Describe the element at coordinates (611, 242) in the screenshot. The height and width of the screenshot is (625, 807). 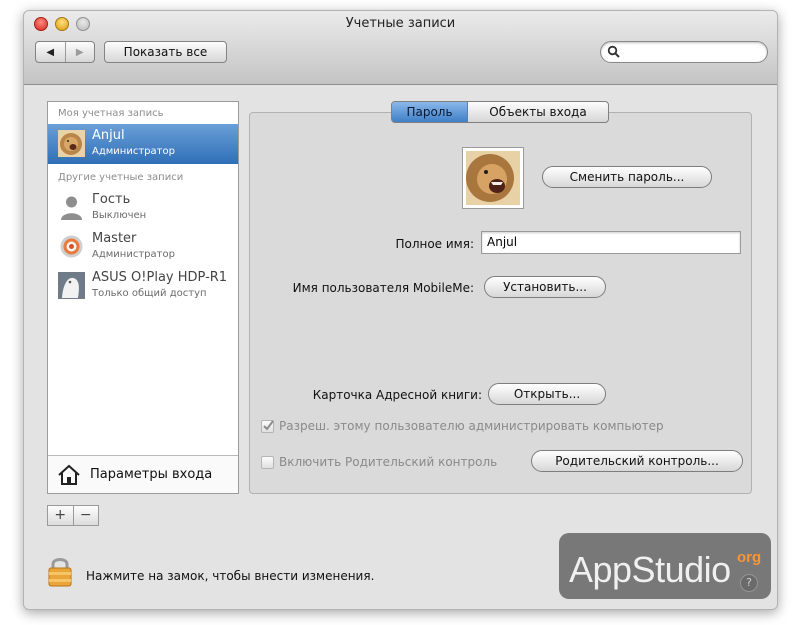
I see `full-name-field: Anjul` at that location.